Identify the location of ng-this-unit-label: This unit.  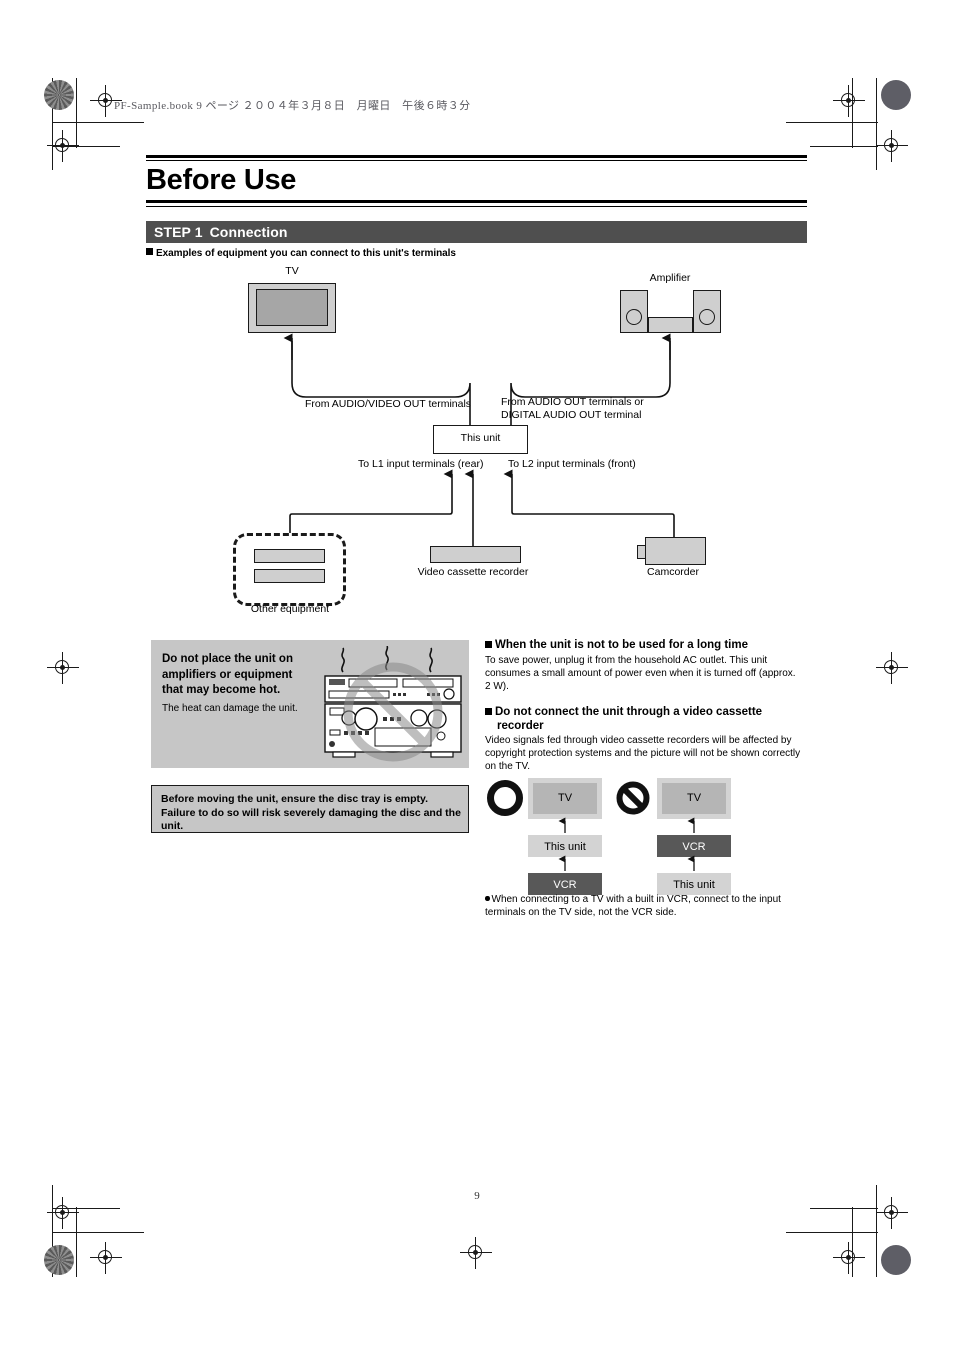
(694, 885).